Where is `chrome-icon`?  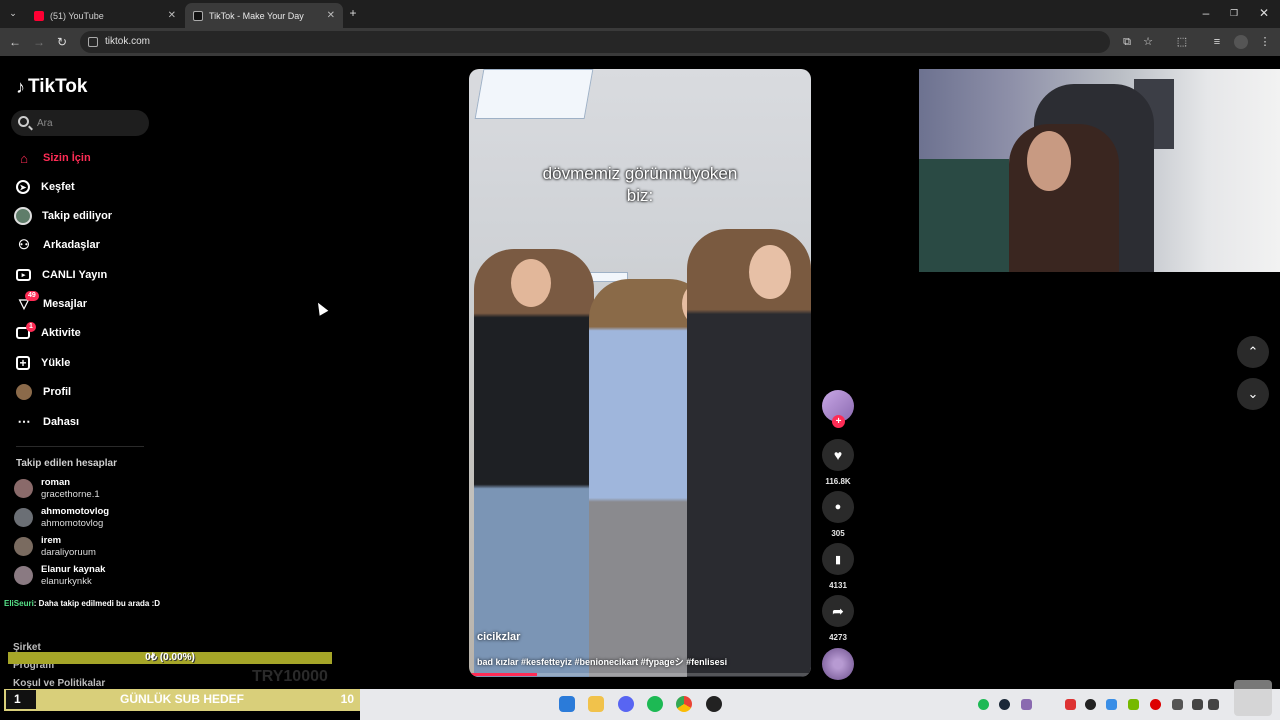
chrome-icon is located at coordinates (684, 704).